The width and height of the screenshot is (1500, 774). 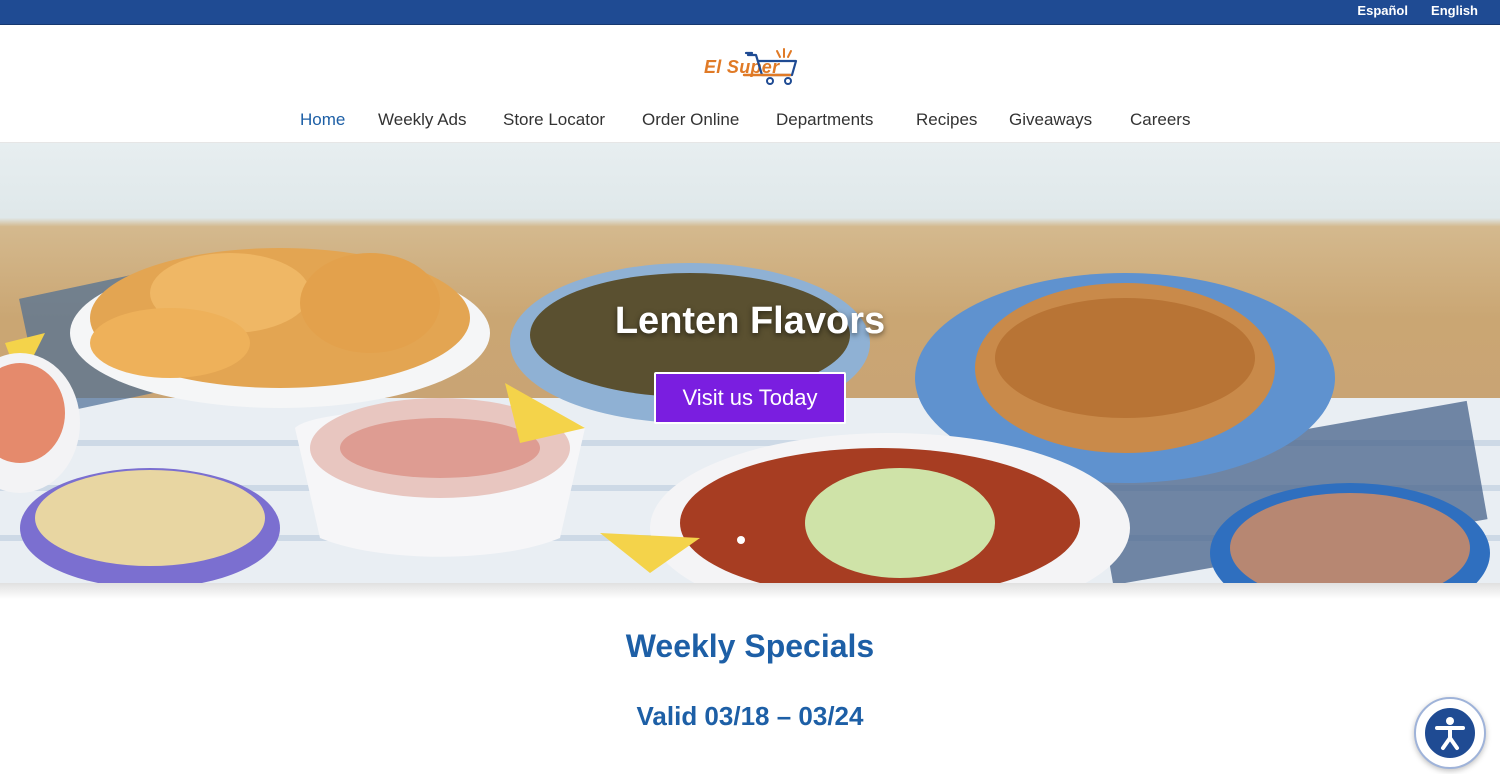 I want to click on nav-item-careers: Careers, so click(x=1160, y=120).